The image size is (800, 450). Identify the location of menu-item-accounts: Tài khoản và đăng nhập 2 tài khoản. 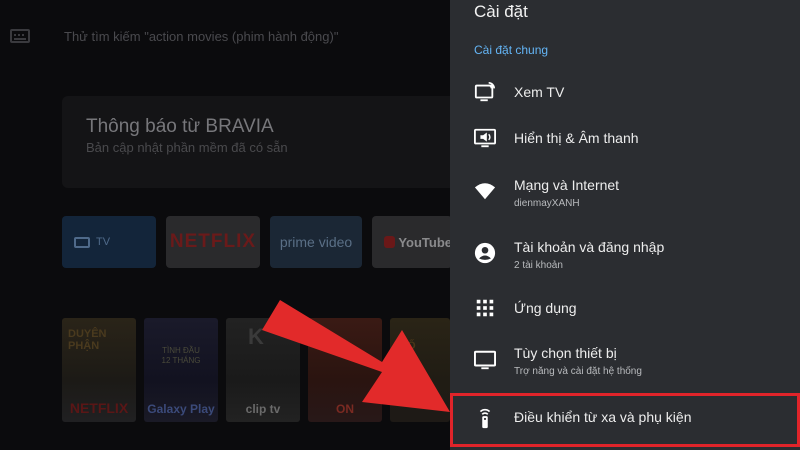
(625, 253).